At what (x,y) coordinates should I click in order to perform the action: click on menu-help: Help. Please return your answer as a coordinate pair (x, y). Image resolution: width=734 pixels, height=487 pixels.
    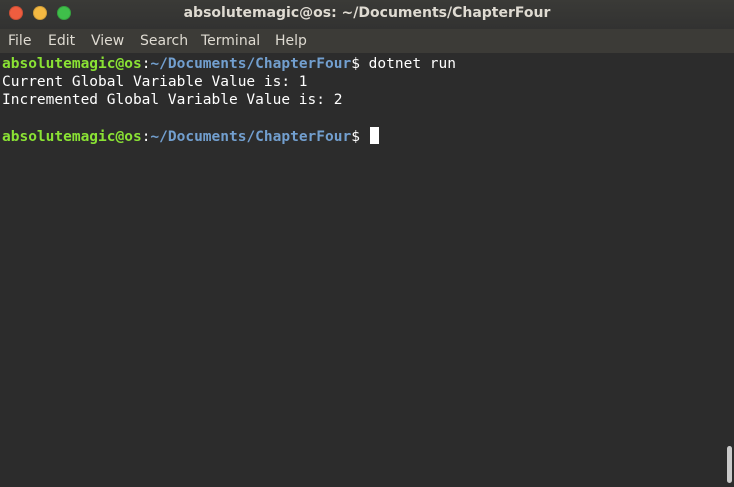
    Looking at the image, I should click on (291, 41).